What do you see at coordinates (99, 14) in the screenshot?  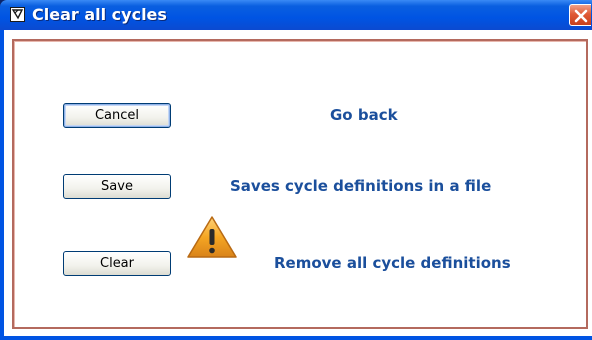 I see `window-title: Clear all cycles` at bounding box center [99, 14].